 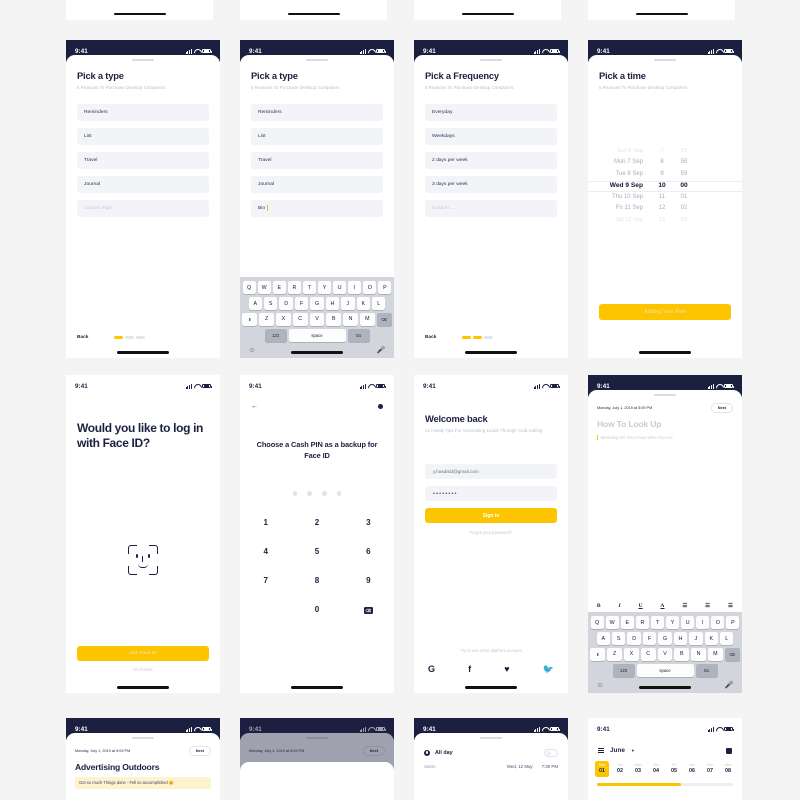 I want to click on key-d: D, so click(x=286, y=303).